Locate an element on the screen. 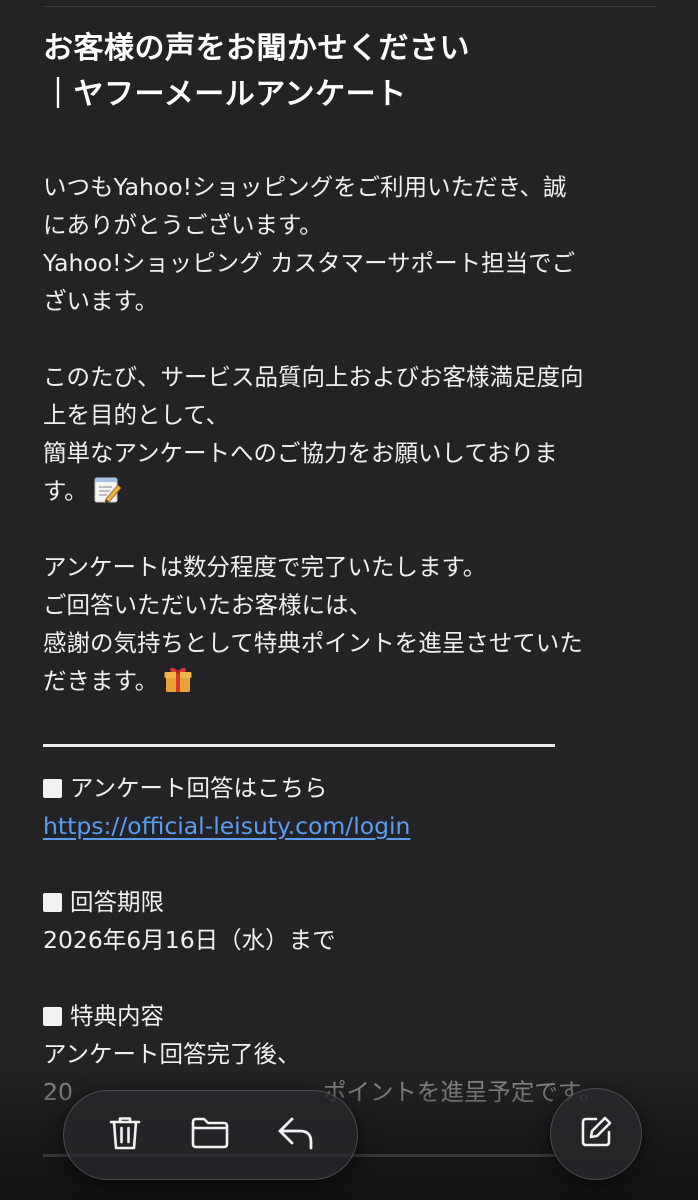 The height and width of the screenshot is (1200, 698). survey-link-line: https://official-leisuty.com/login is located at coordinates (349, 826).